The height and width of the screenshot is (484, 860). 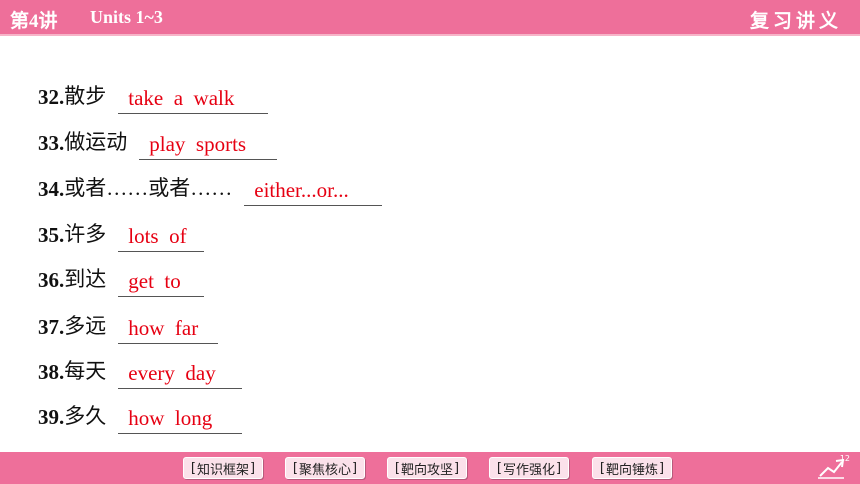 What do you see at coordinates (161, 238) in the screenshot?
I see `item-answer: lots of` at bounding box center [161, 238].